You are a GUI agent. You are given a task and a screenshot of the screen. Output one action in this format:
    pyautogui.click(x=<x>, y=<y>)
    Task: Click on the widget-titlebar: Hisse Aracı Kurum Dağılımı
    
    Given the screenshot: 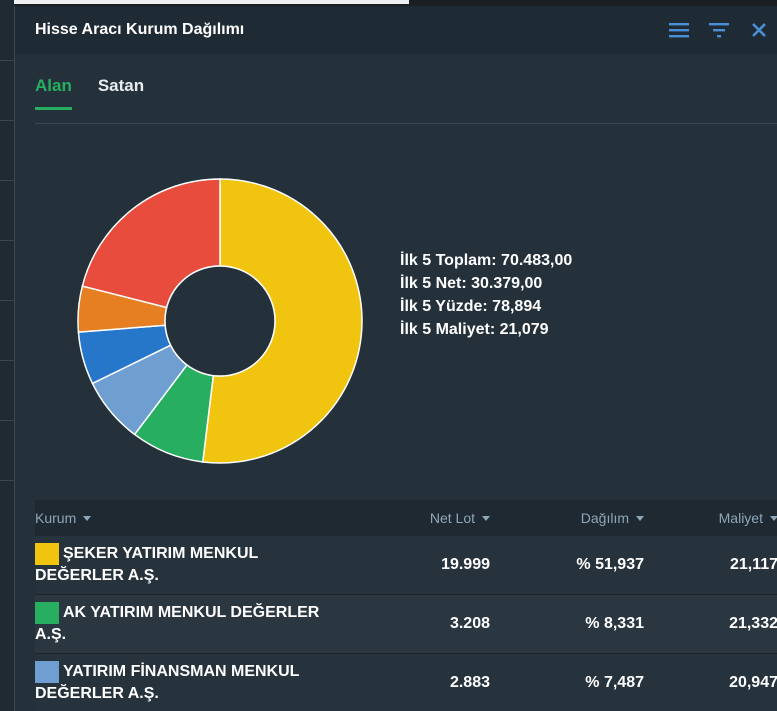 What is the action you would take?
    pyautogui.click(x=396, y=30)
    